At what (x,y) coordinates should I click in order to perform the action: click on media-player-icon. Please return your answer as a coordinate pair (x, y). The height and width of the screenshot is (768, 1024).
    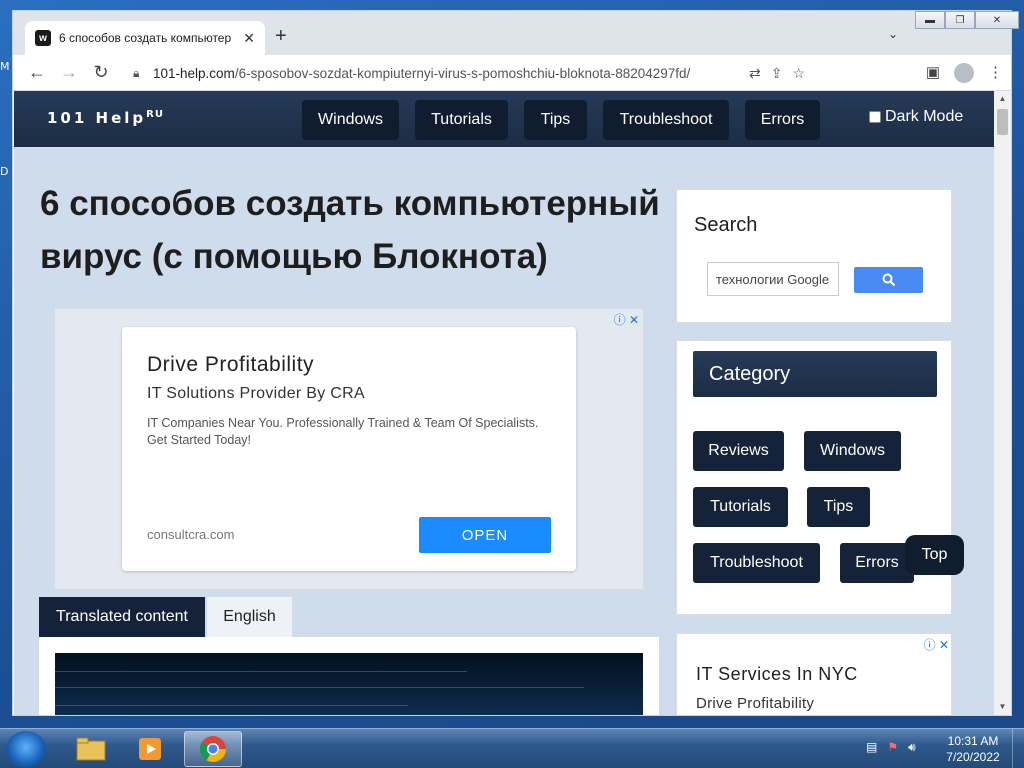
    Looking at the image, I should click on (150, 749).